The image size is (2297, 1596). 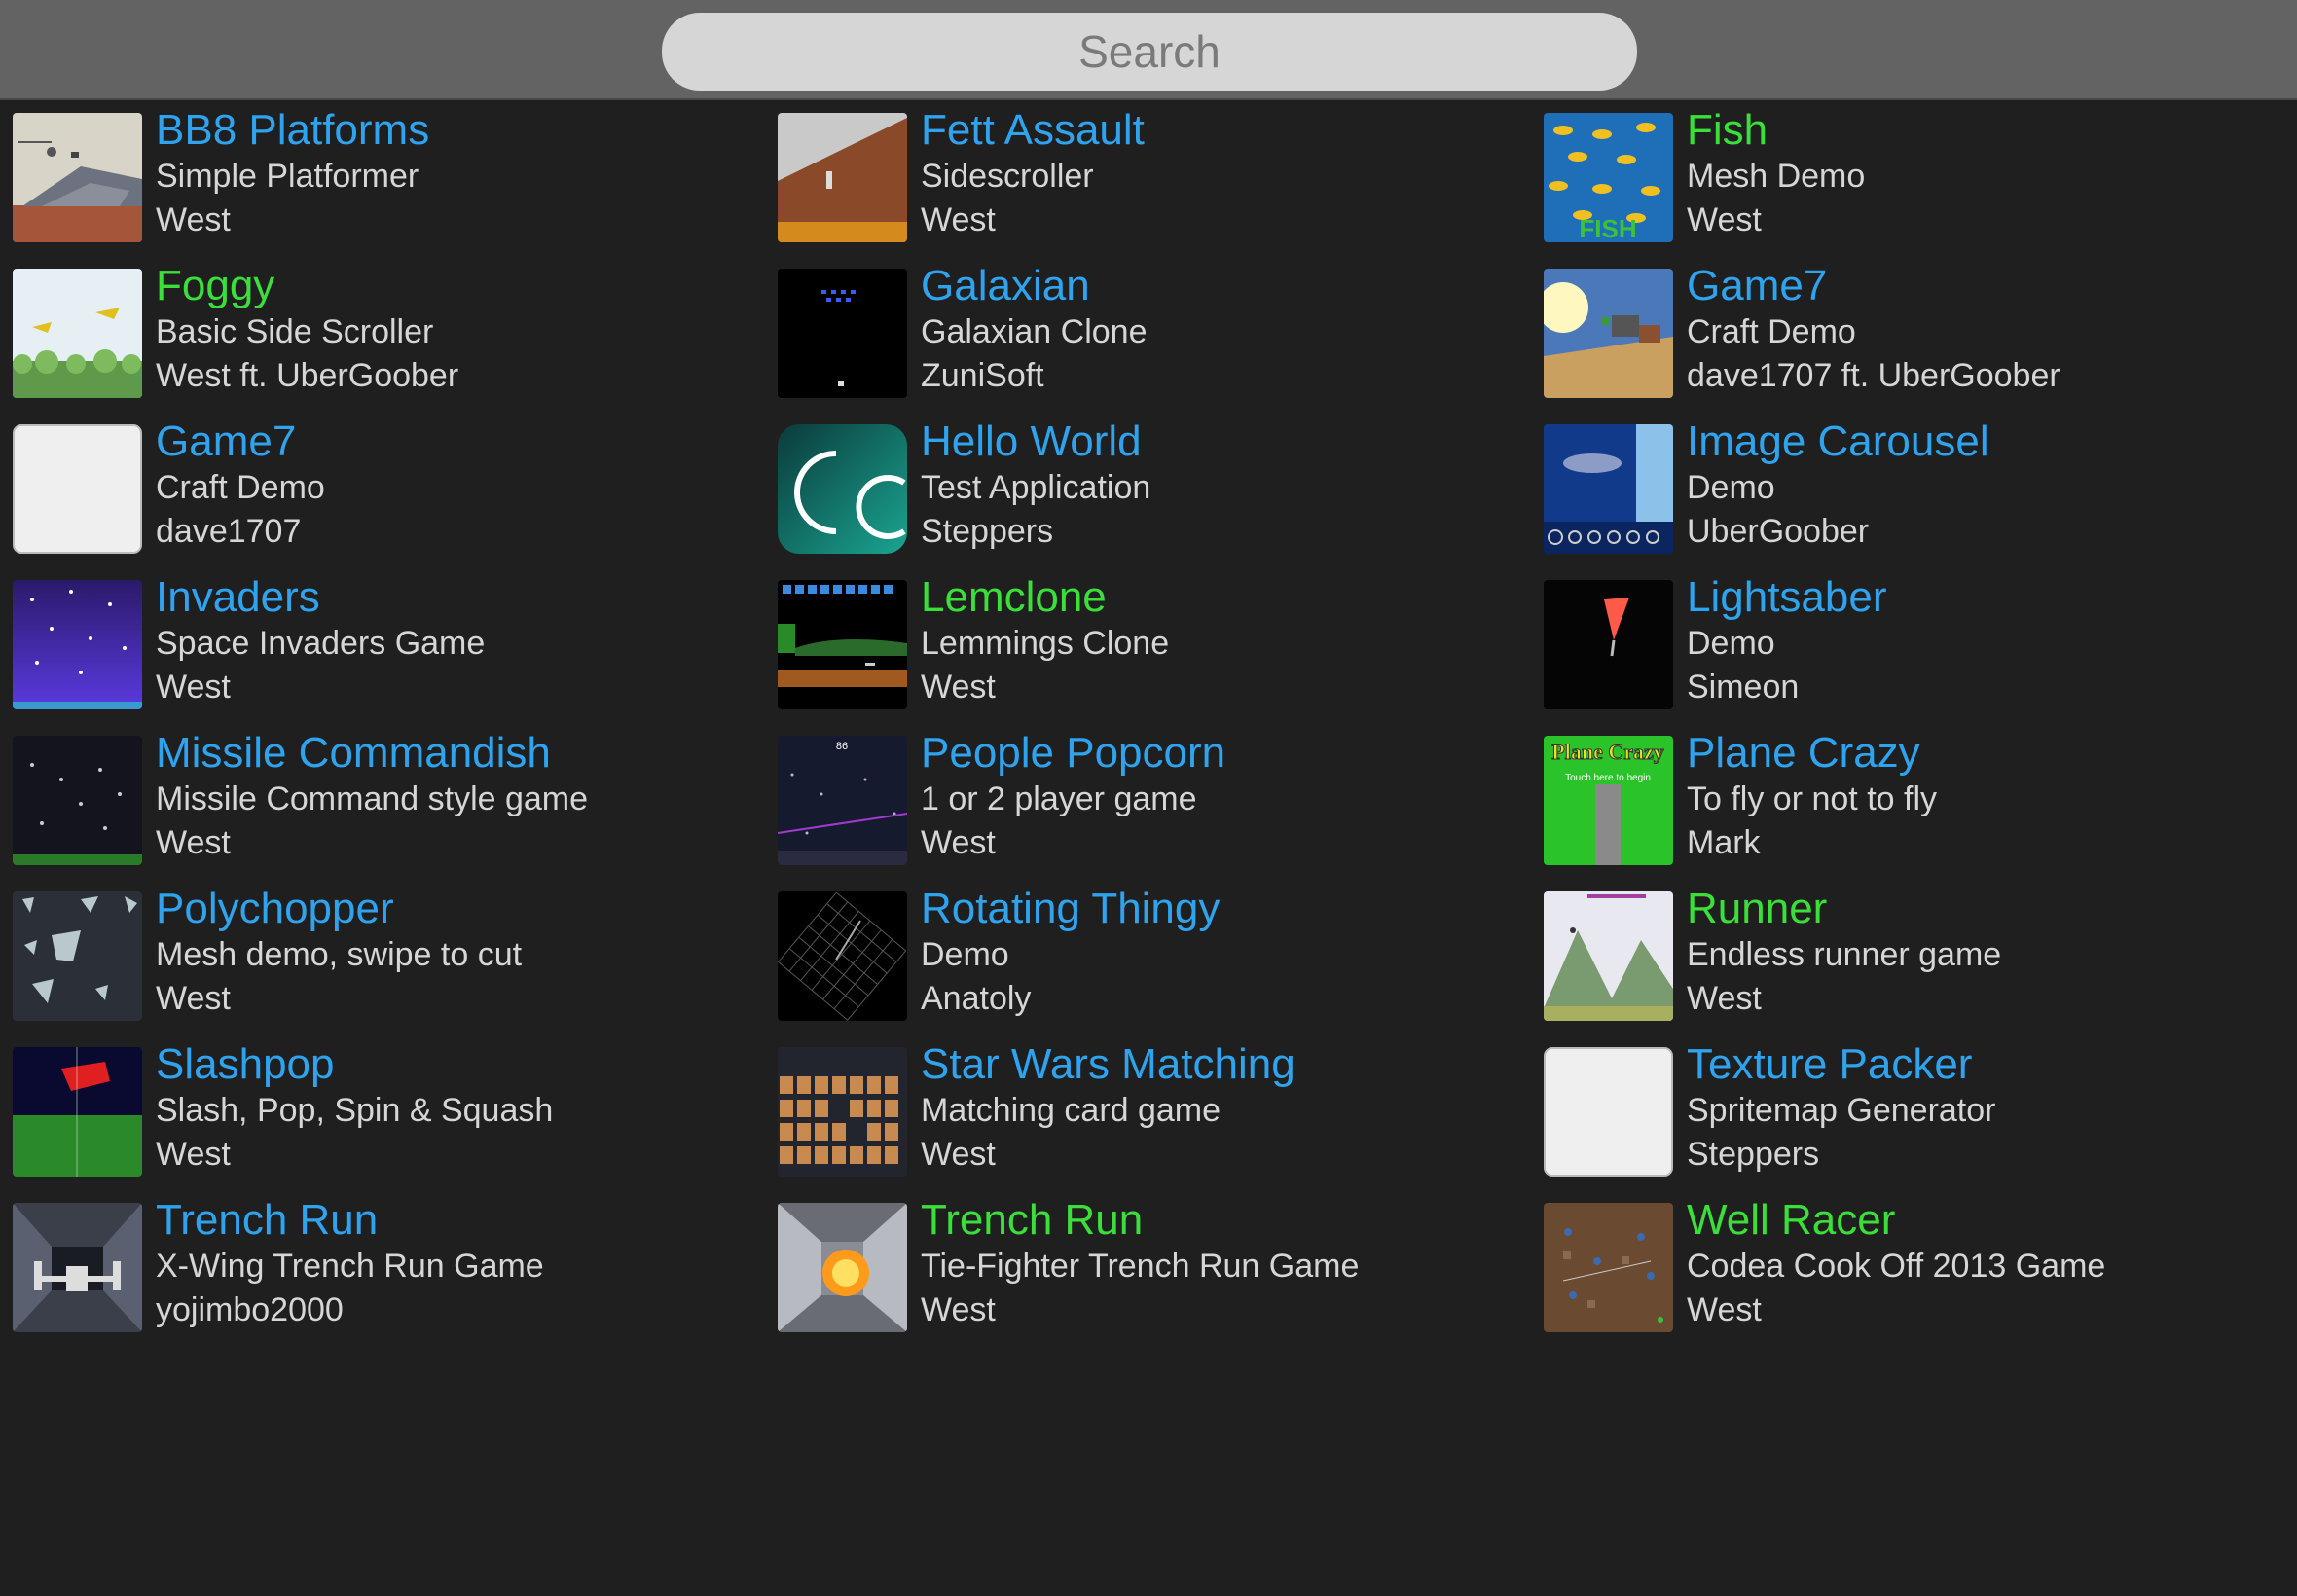 What do you see at coordinates (1140, 1266) in the screenshot?
I see `project-subtitle: Tie-Fighter Trench Run Game` at bounding box center [1140, 1266].